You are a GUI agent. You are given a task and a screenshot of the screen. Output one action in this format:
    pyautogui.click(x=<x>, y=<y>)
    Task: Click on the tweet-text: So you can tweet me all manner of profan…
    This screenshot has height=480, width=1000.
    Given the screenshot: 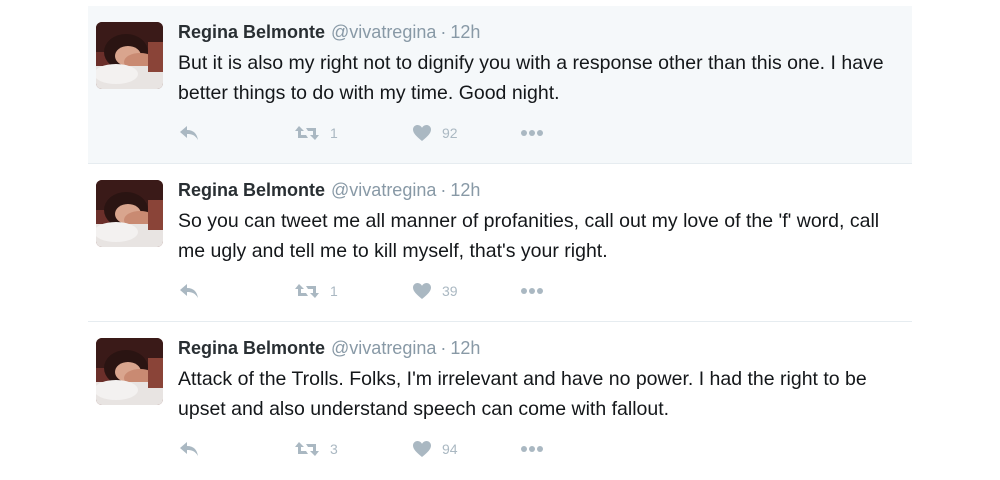 What is the action you would take?
    pyautogui.click(x=529, y=236)
    